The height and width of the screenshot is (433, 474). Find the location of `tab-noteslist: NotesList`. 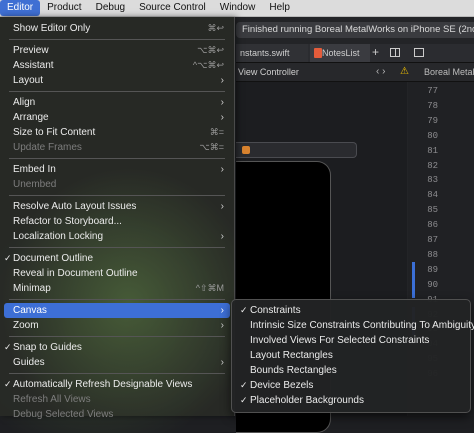

tab-noteslist: NotesList is located at coordinates (340, 53).